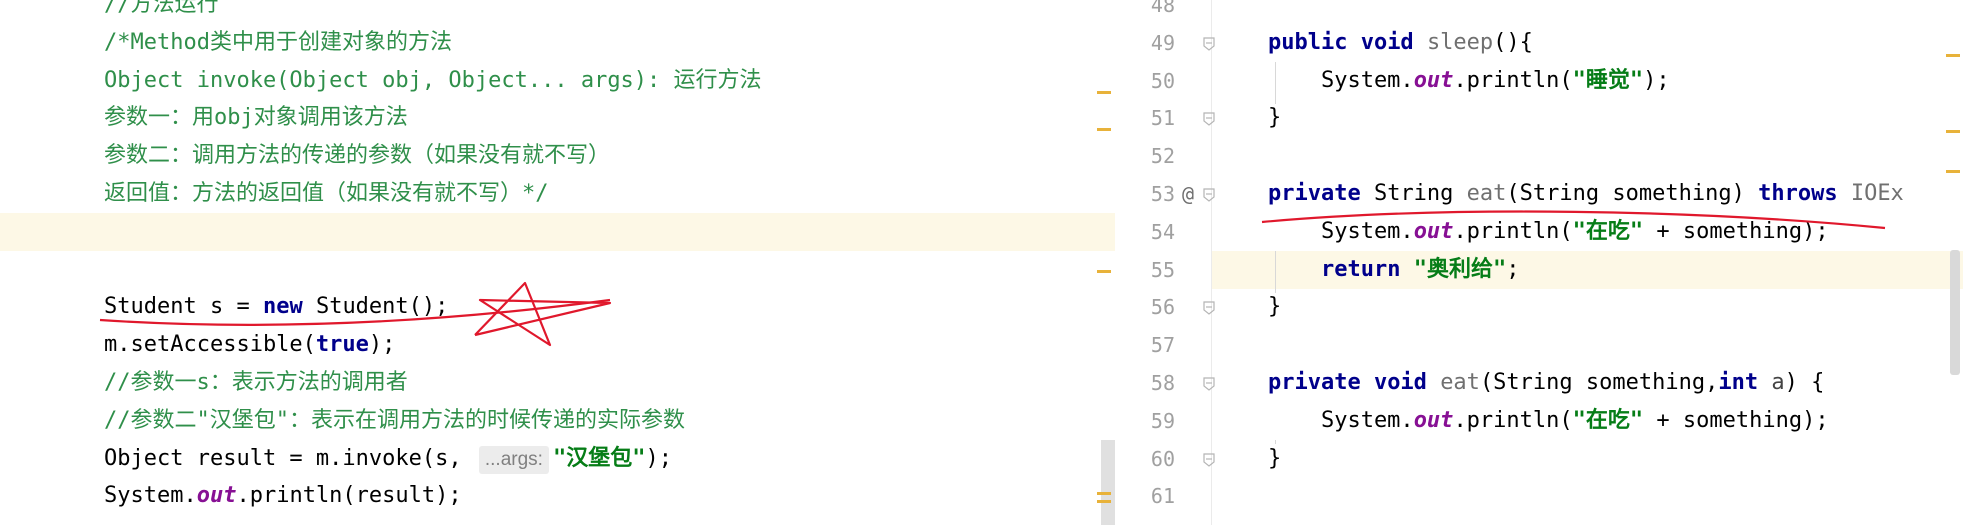 Image resolution: width=1963 pixels, height=525 pixels. I want to click on code-line: System.out.println("睡觉");, so click(1442, 81).